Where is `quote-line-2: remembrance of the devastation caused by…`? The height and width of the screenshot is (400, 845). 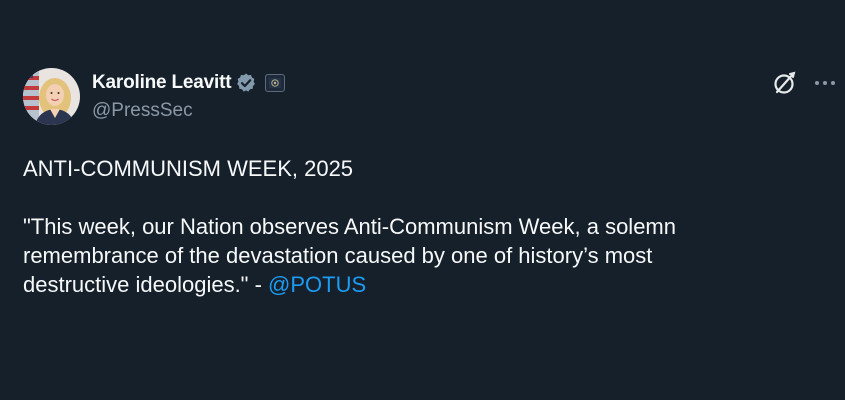
quote-line-2: remembrance of the devastation caused by… is located at coordinates (338, 255).